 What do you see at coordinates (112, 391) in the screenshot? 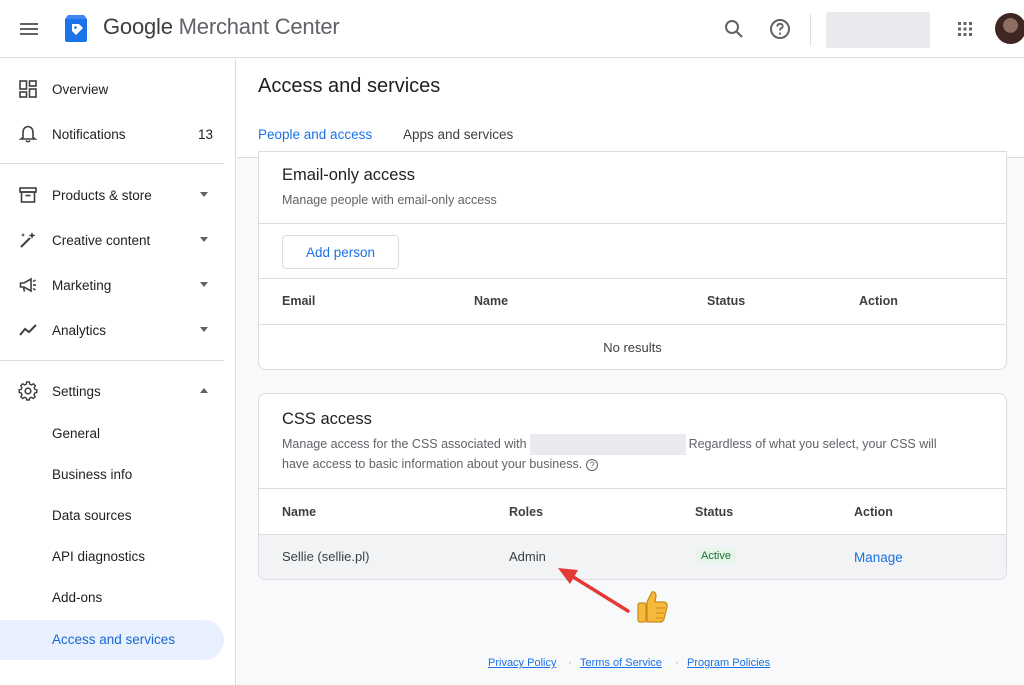
I see `sidebar-item-settings: Settings` at bounding box center [112, 391].